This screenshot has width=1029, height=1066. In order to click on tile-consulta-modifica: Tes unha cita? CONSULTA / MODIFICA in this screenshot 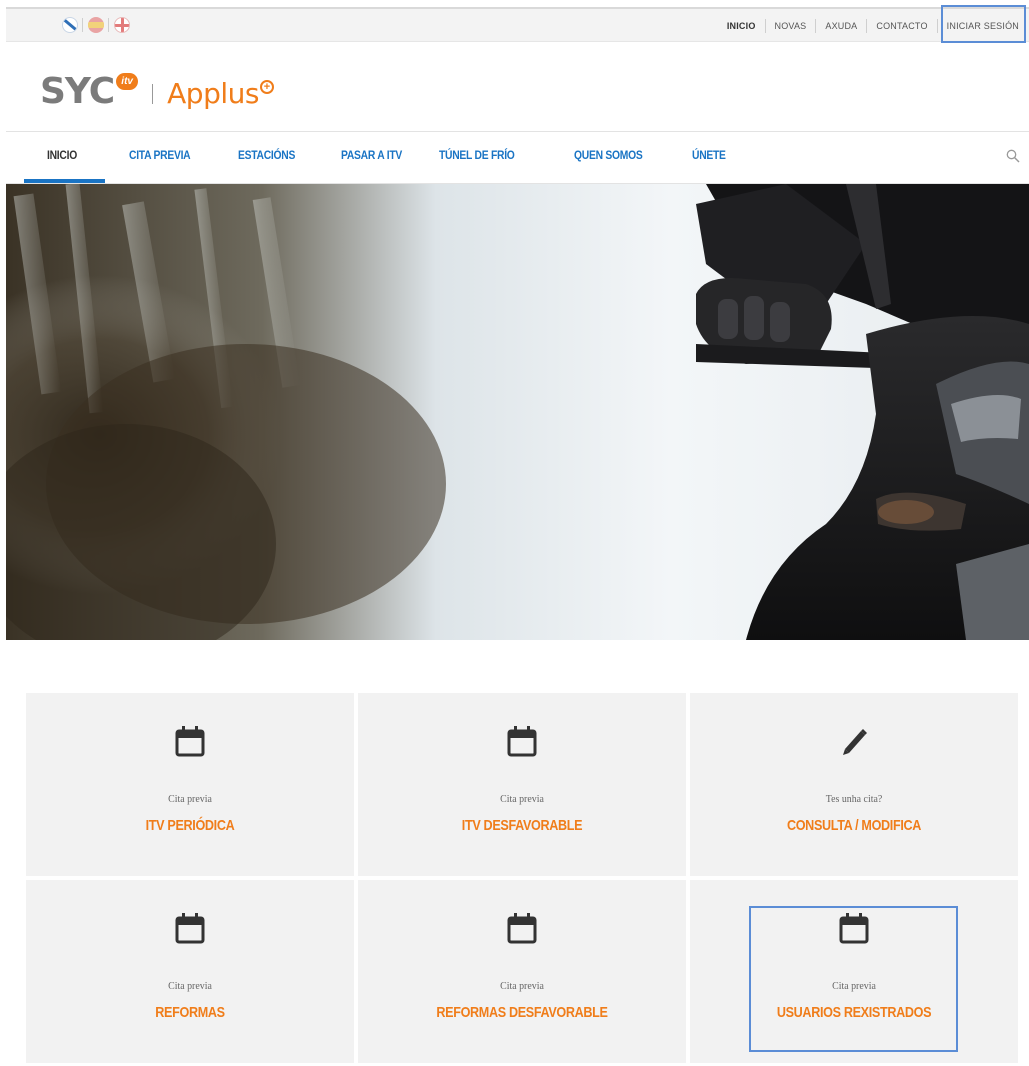, I will do `click(854, 784)`.